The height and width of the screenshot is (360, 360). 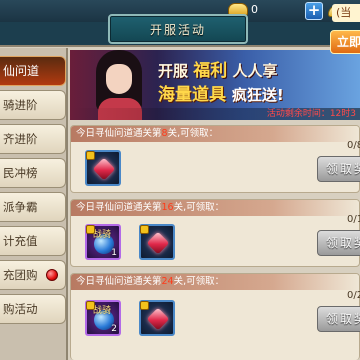 What do you see at coordinates (346, 13) in the screenshot?
I see `banner-corner-tag: (当` at bounding box center [346, 13].